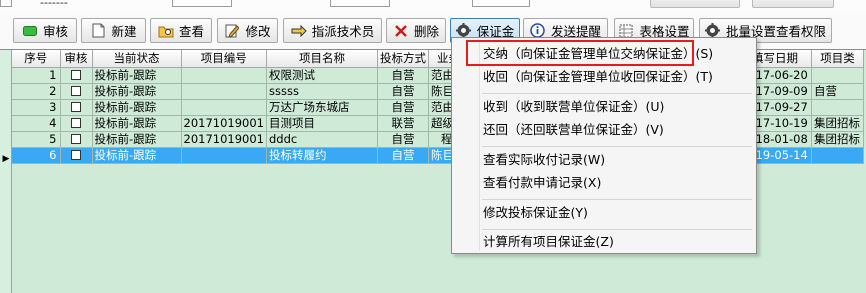 This screenshot has height=293, width=866. Describe the element at coordinates (604, 242) in the screenshot. I see `menu-item-calc-all-deposits: 计算所有项目保证金(Z)` at that location.